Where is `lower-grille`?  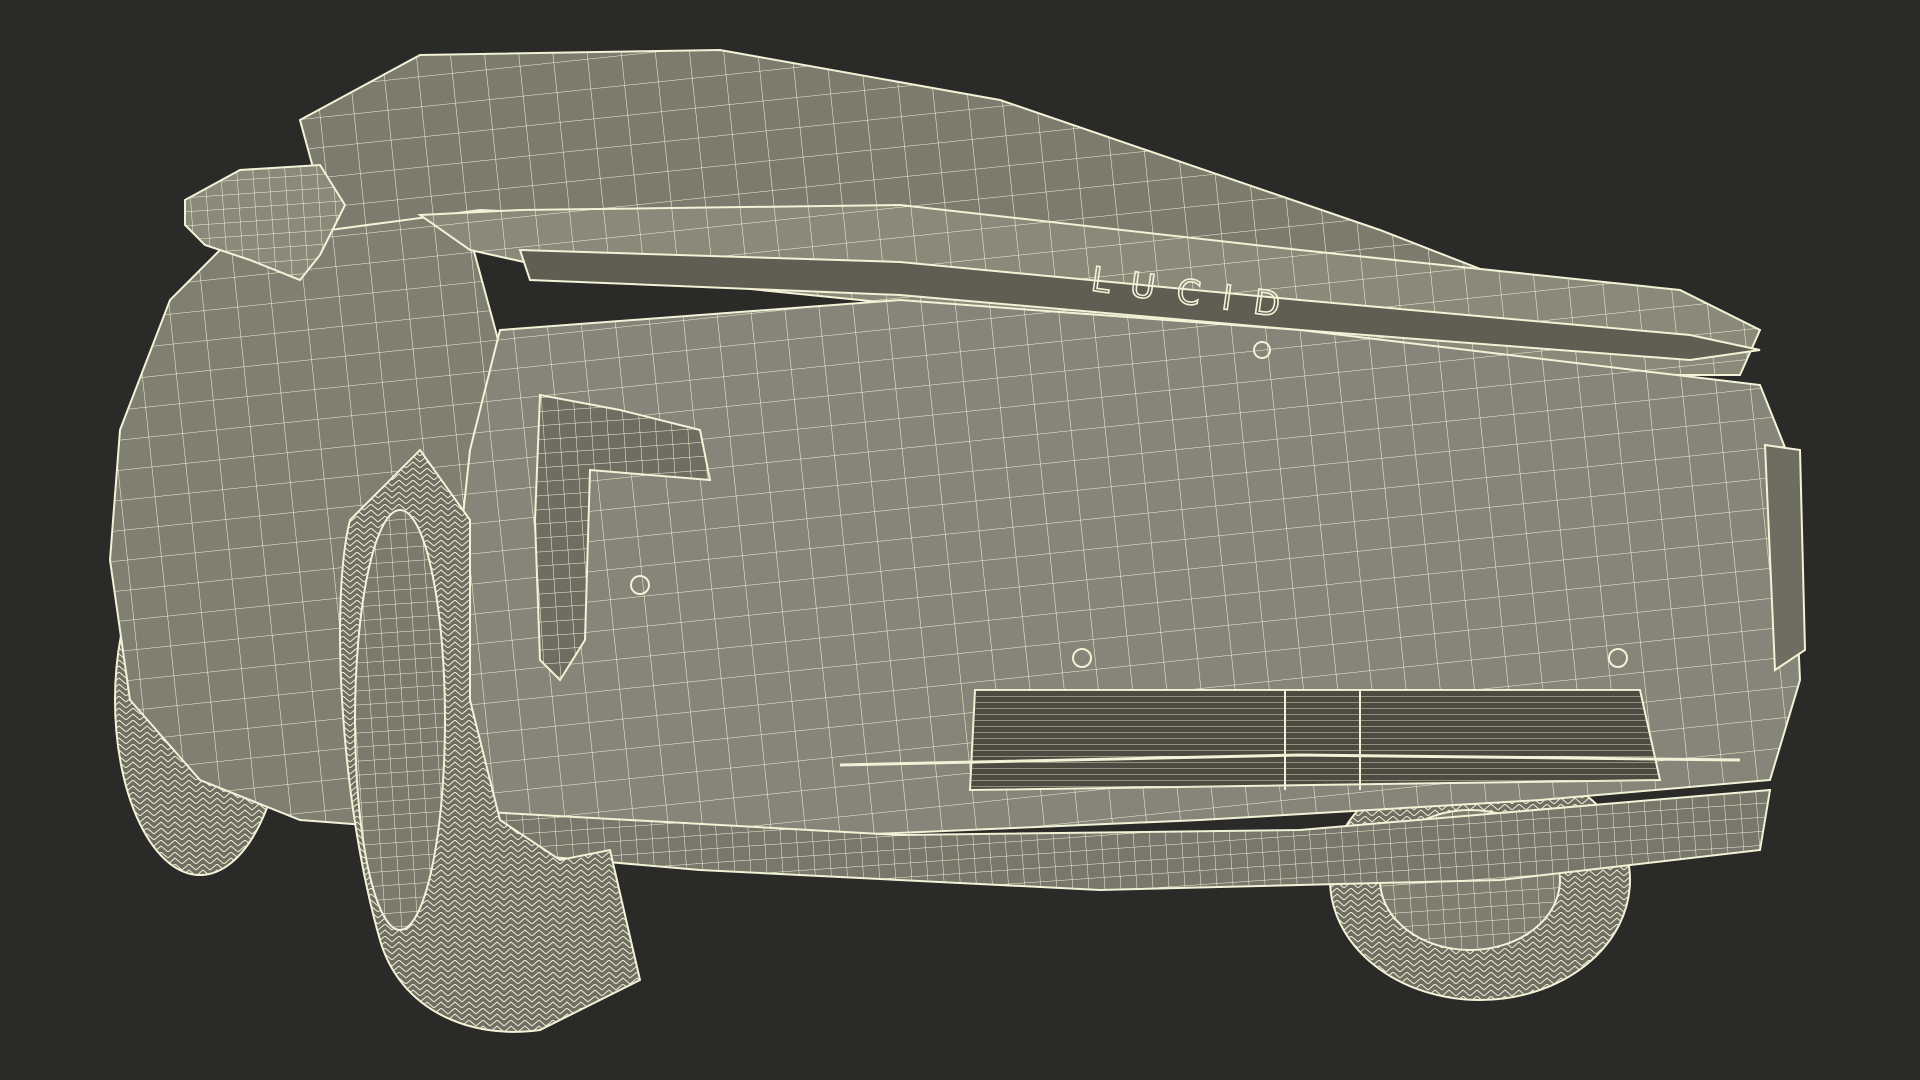
lower-grille is located at coordinates (1290, 740).